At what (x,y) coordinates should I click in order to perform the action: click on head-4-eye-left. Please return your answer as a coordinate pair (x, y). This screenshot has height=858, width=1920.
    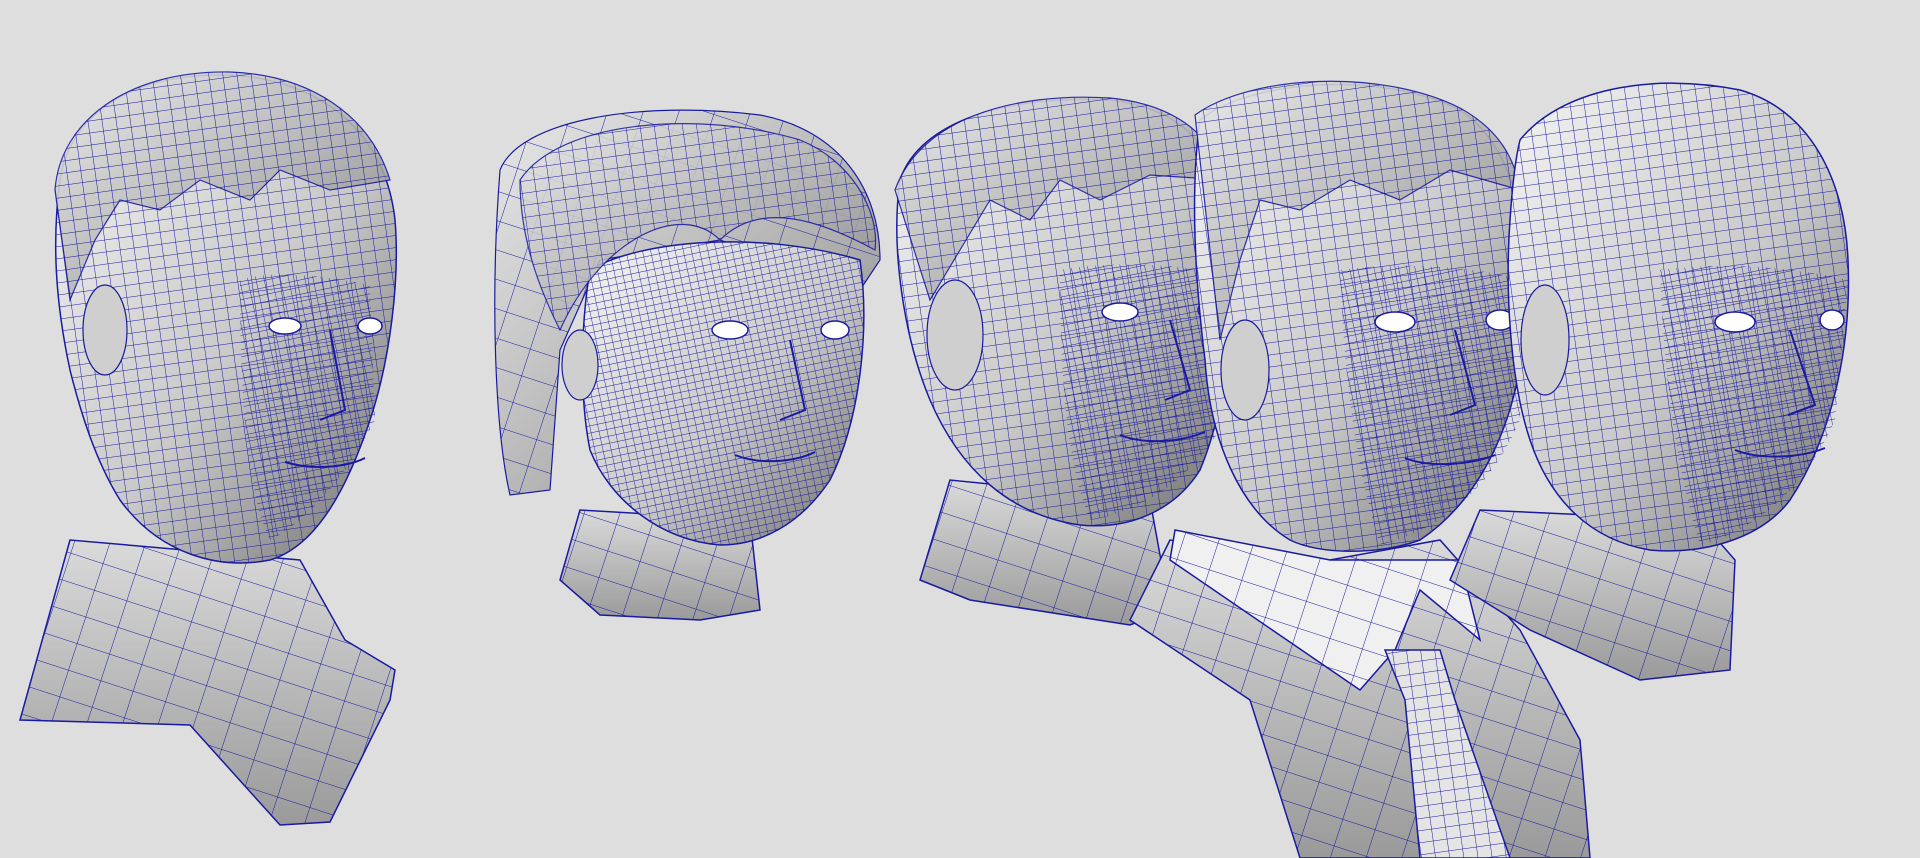
    Looking at the image, I should click on (1395, 322).